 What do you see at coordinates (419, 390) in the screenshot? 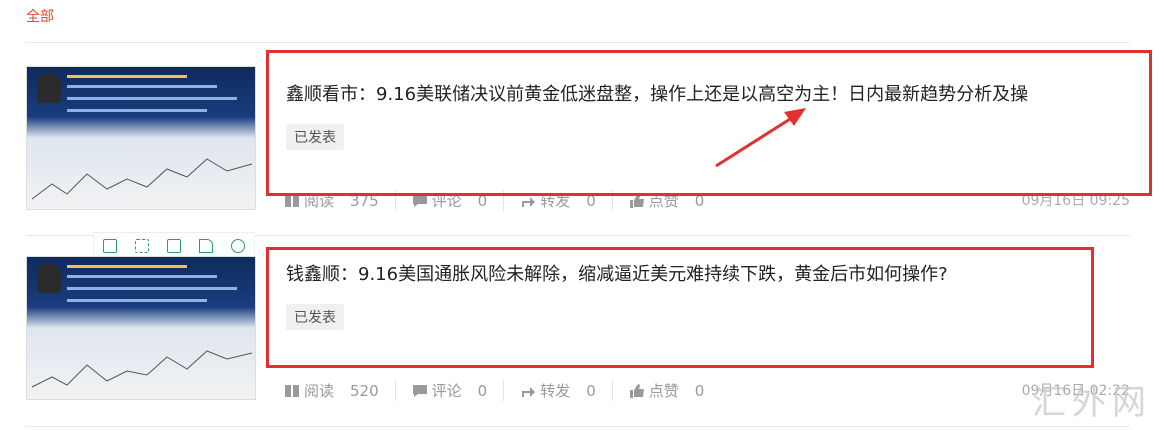
I see `comment-icon` at bounding box center [419, 390].